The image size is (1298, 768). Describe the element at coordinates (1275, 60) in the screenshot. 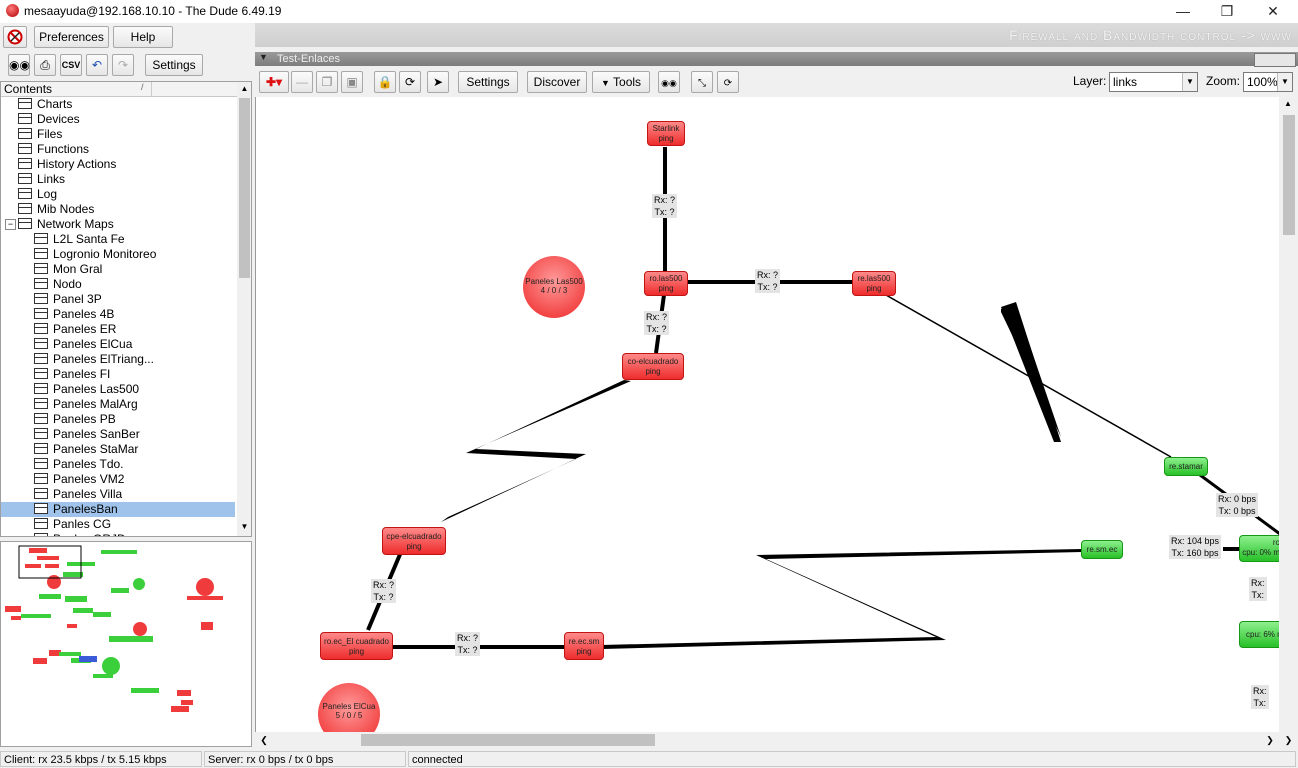

I see `panel-layout-icons` at that location.